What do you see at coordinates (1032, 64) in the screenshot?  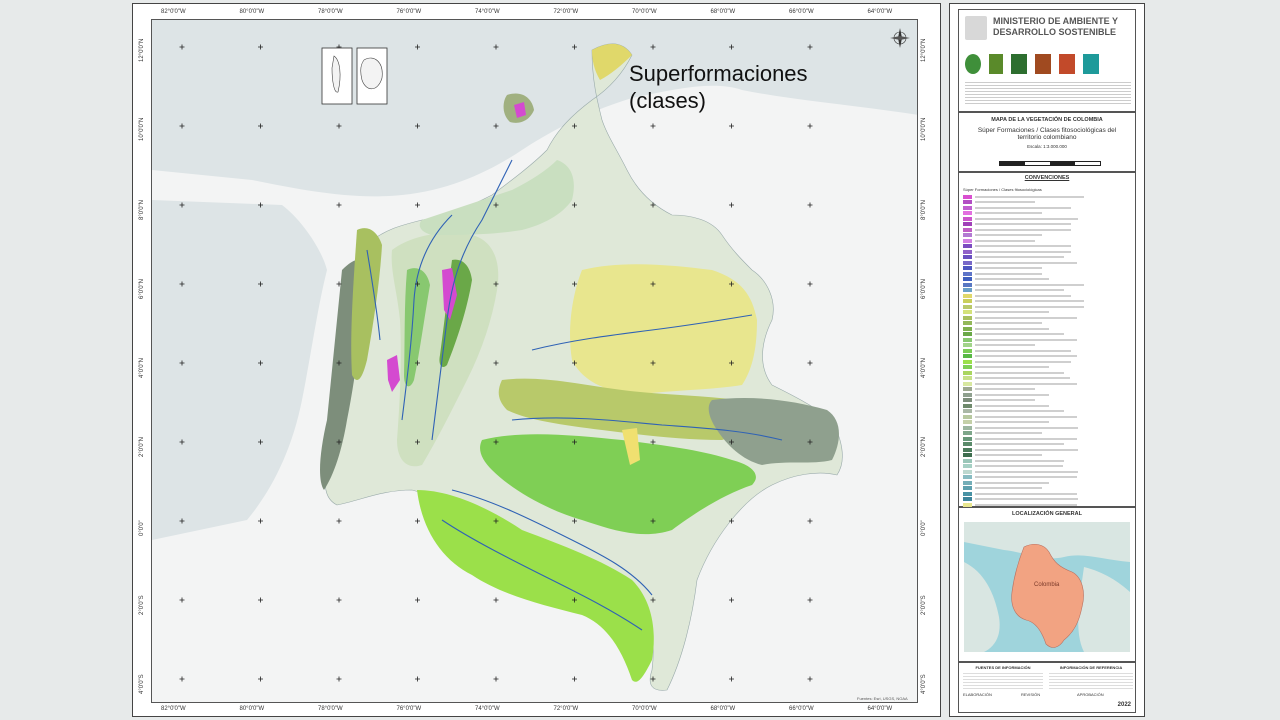 I see `institution-logos` at bounding box center [1032, 64].